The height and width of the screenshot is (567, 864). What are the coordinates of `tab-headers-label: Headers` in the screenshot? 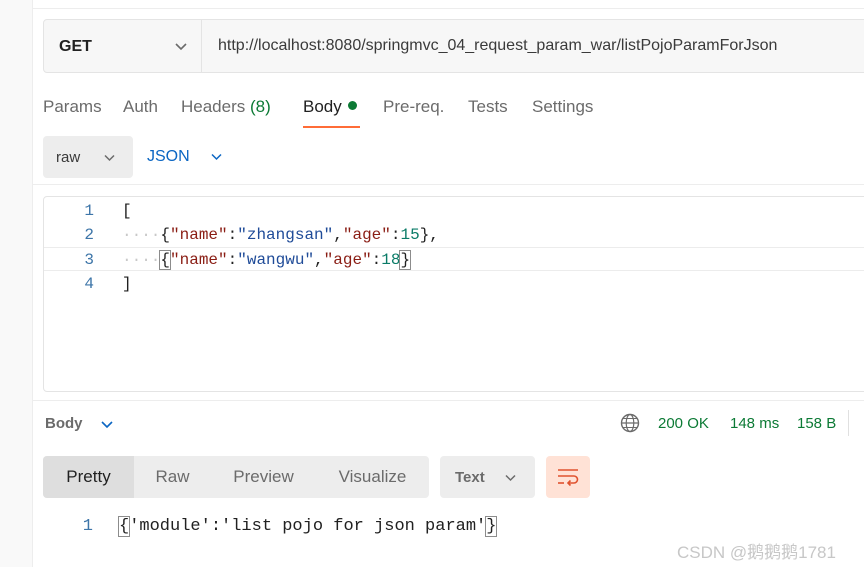 It's located at (213, 106).